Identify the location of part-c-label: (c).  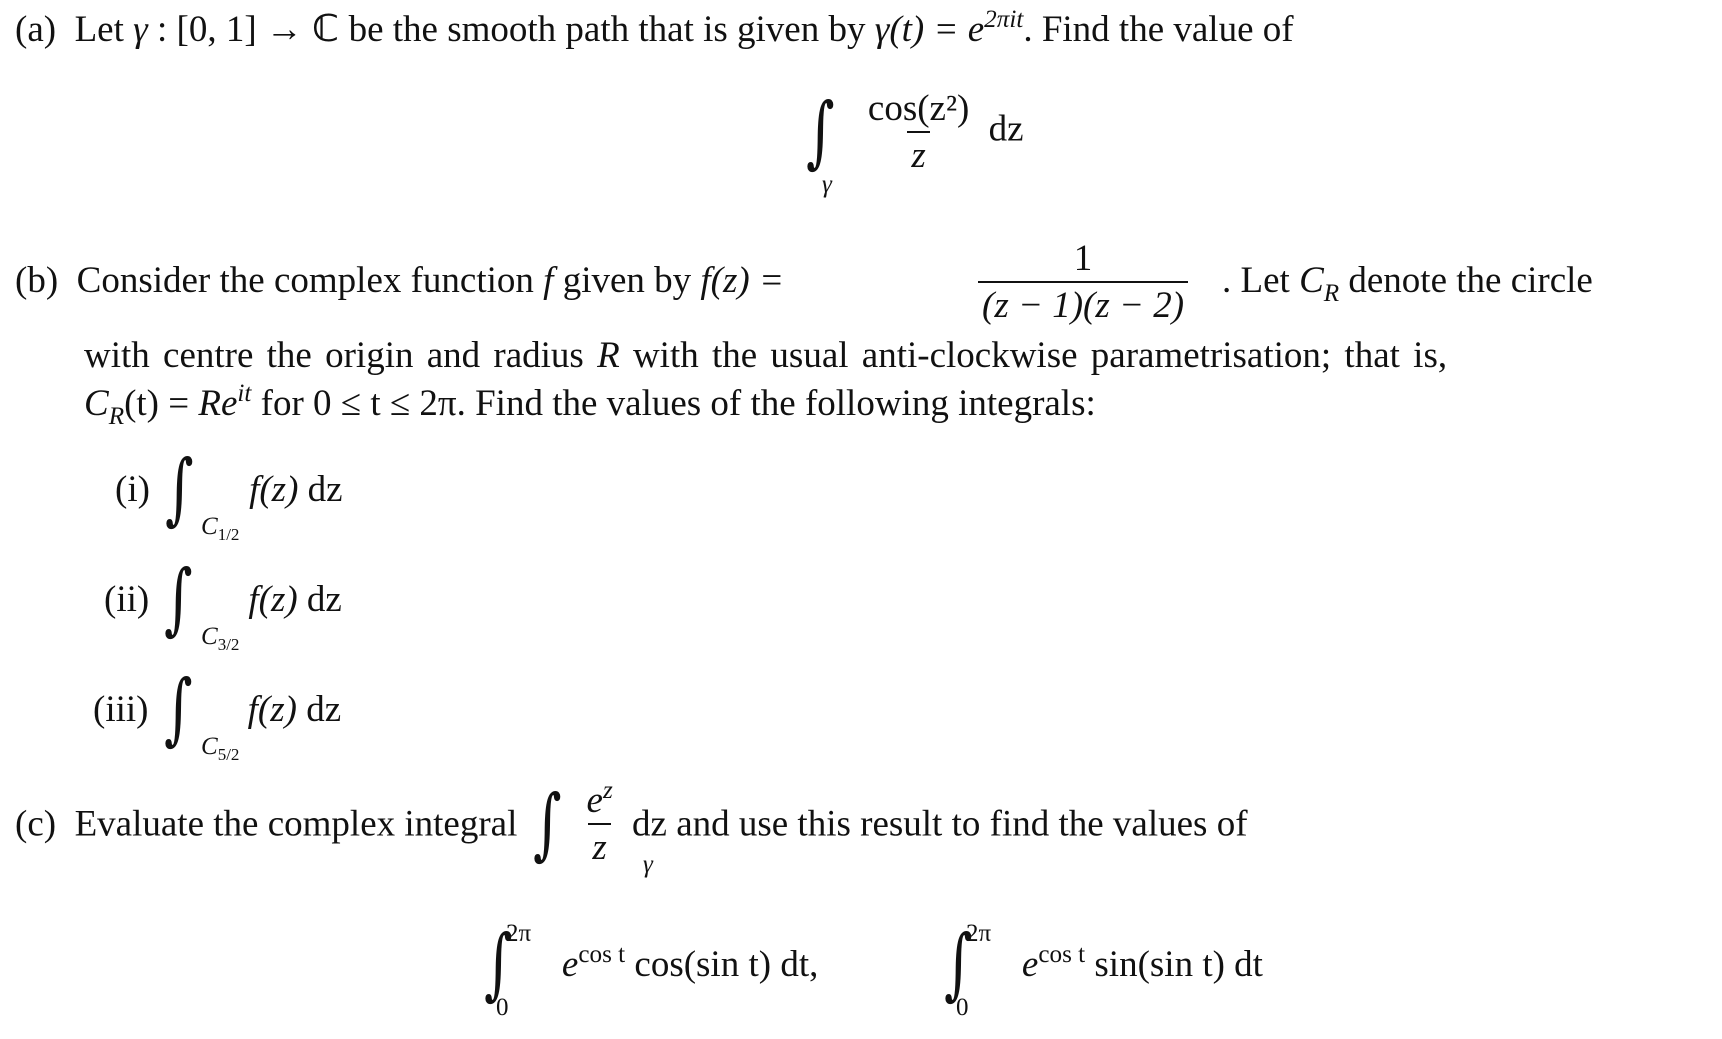
(36, 824).